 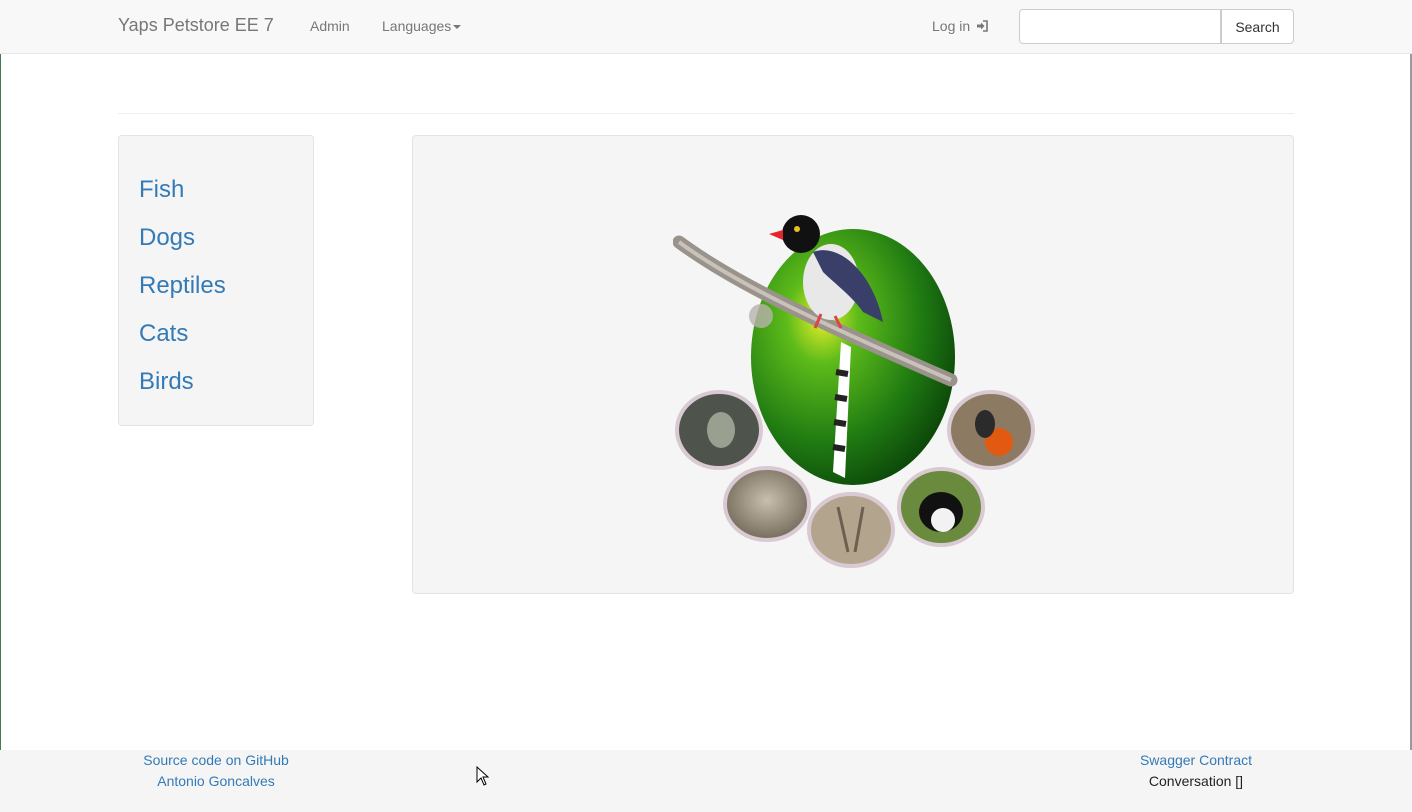 I want to click on bubble-bird-parrot, so click(x=991, y=430).